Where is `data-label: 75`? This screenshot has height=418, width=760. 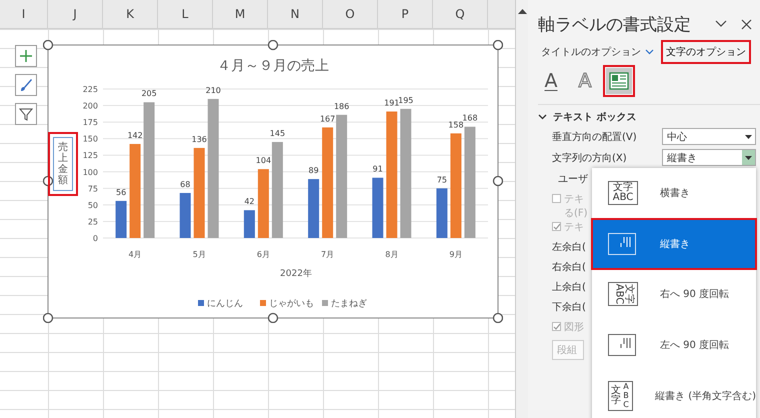
data-label: 75 is located at coordinates (441, 179).